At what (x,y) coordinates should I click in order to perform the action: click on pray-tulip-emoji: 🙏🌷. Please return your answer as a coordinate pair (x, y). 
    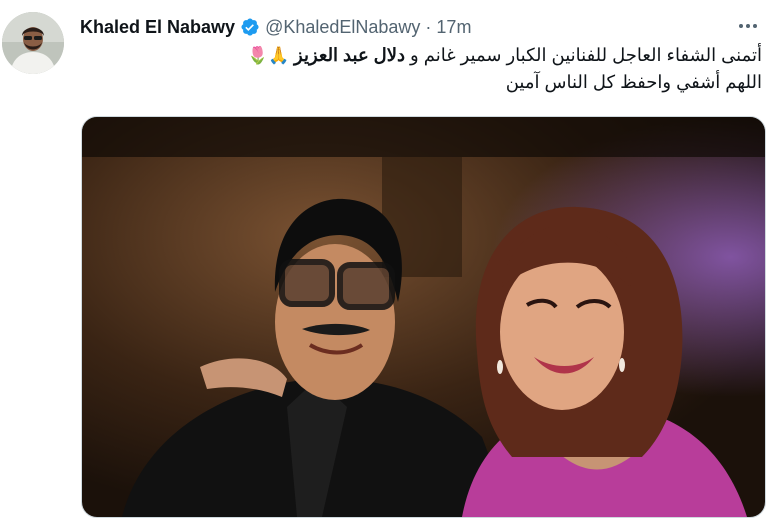
    Looking at the image, I should click on (270, 55).